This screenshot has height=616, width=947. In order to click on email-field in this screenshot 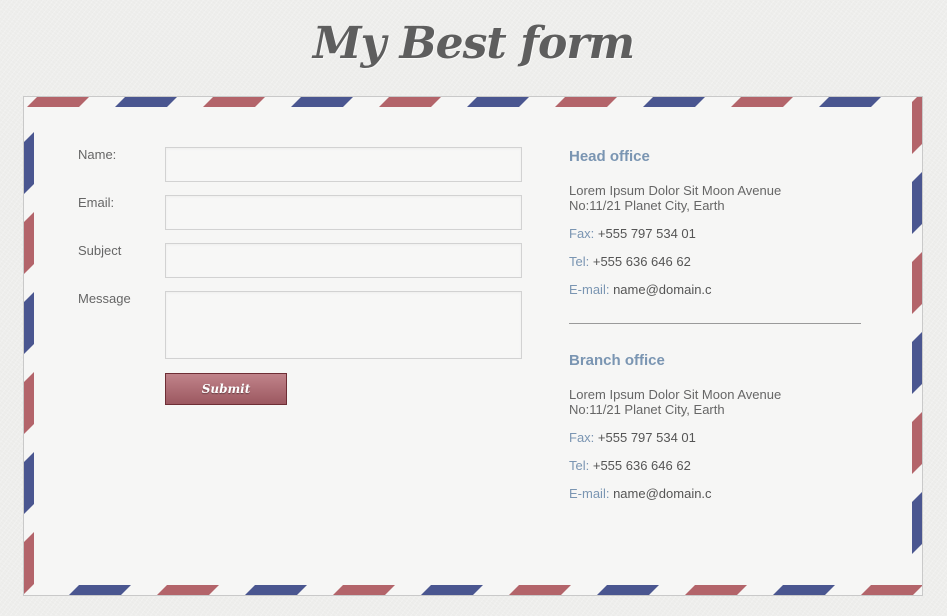, I will do `click(343, 212)`.